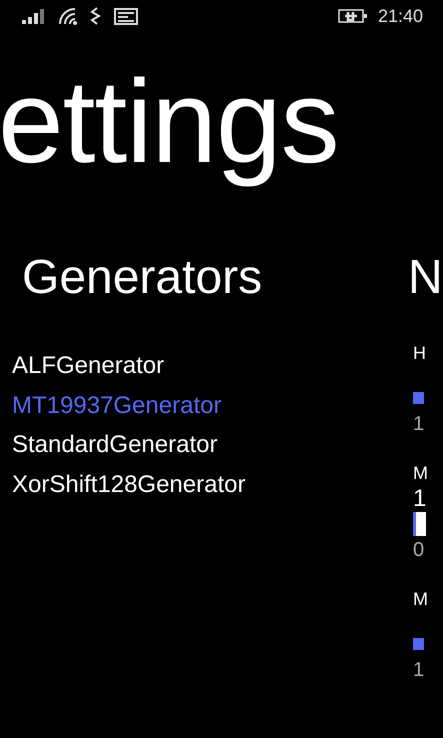  I want to click on clock-time: 21:40, so click(400, 16).